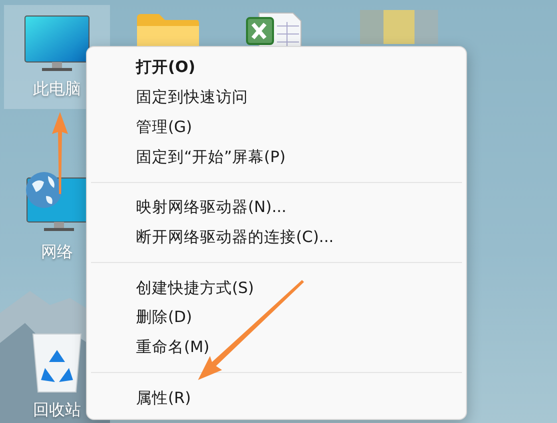 This screenshot has height=423, width=557. I want to click on menu-item: 管理(G), so click(276, 127).